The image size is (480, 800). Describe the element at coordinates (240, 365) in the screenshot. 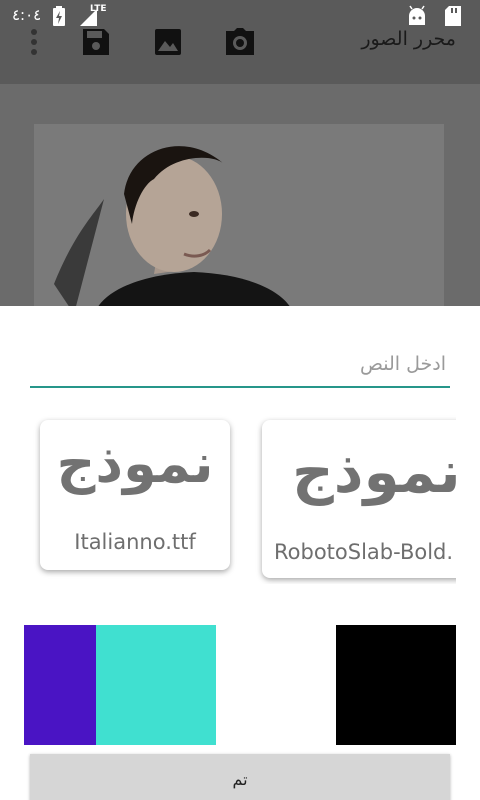

I see `text-entry-field` at that location.